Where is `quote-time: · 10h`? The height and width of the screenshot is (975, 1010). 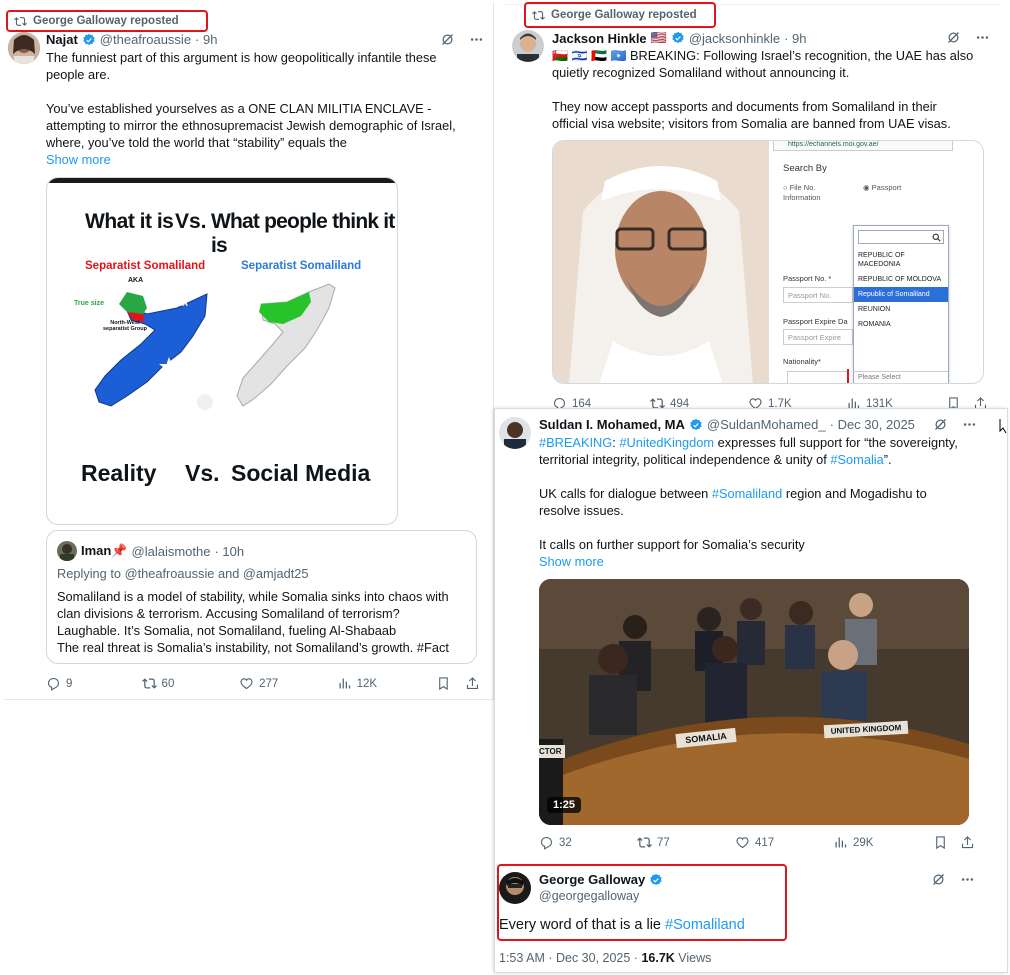
quote-time: · 10h is located at coordinates (229, 551).